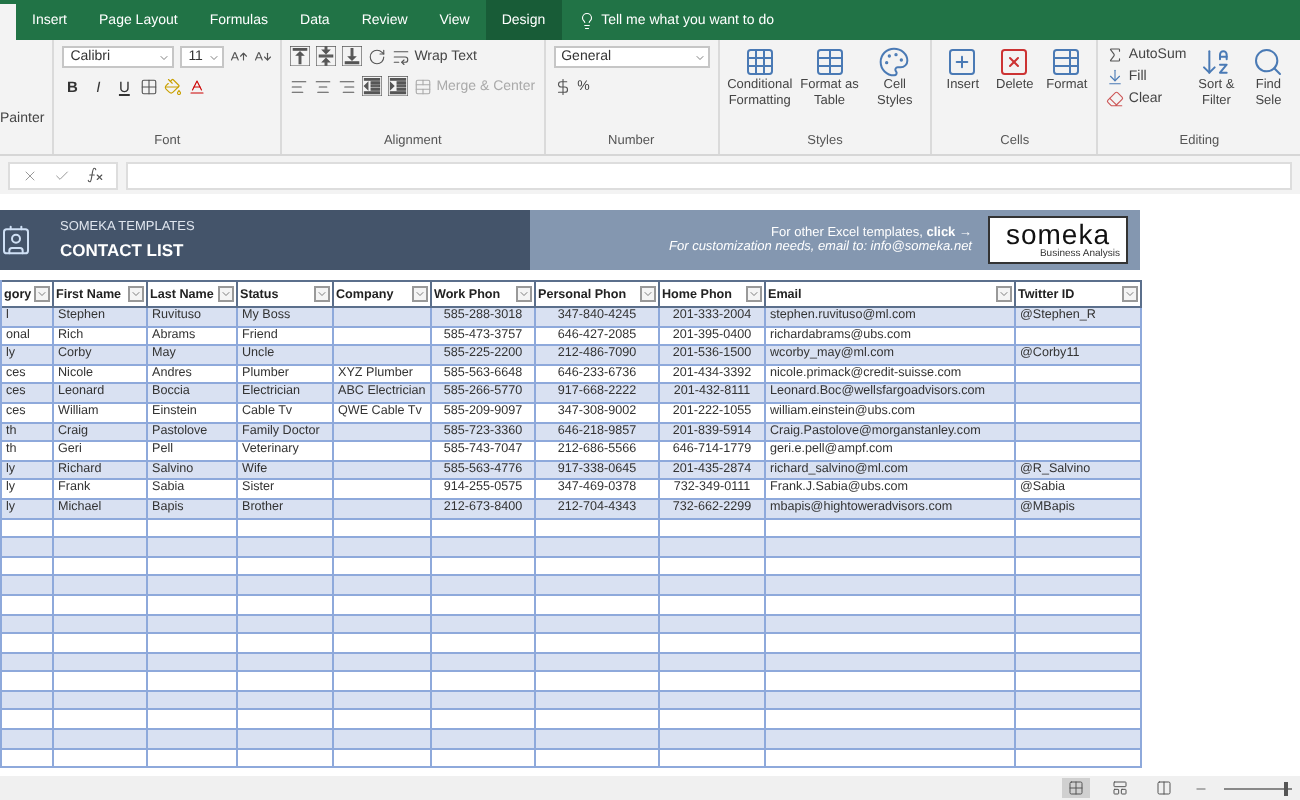 The image size is (1300, 800). What do you see at coordinates (372, 86) in the screenshot?
I see `decrease-indent-icon` at bounding box center [372, 86].